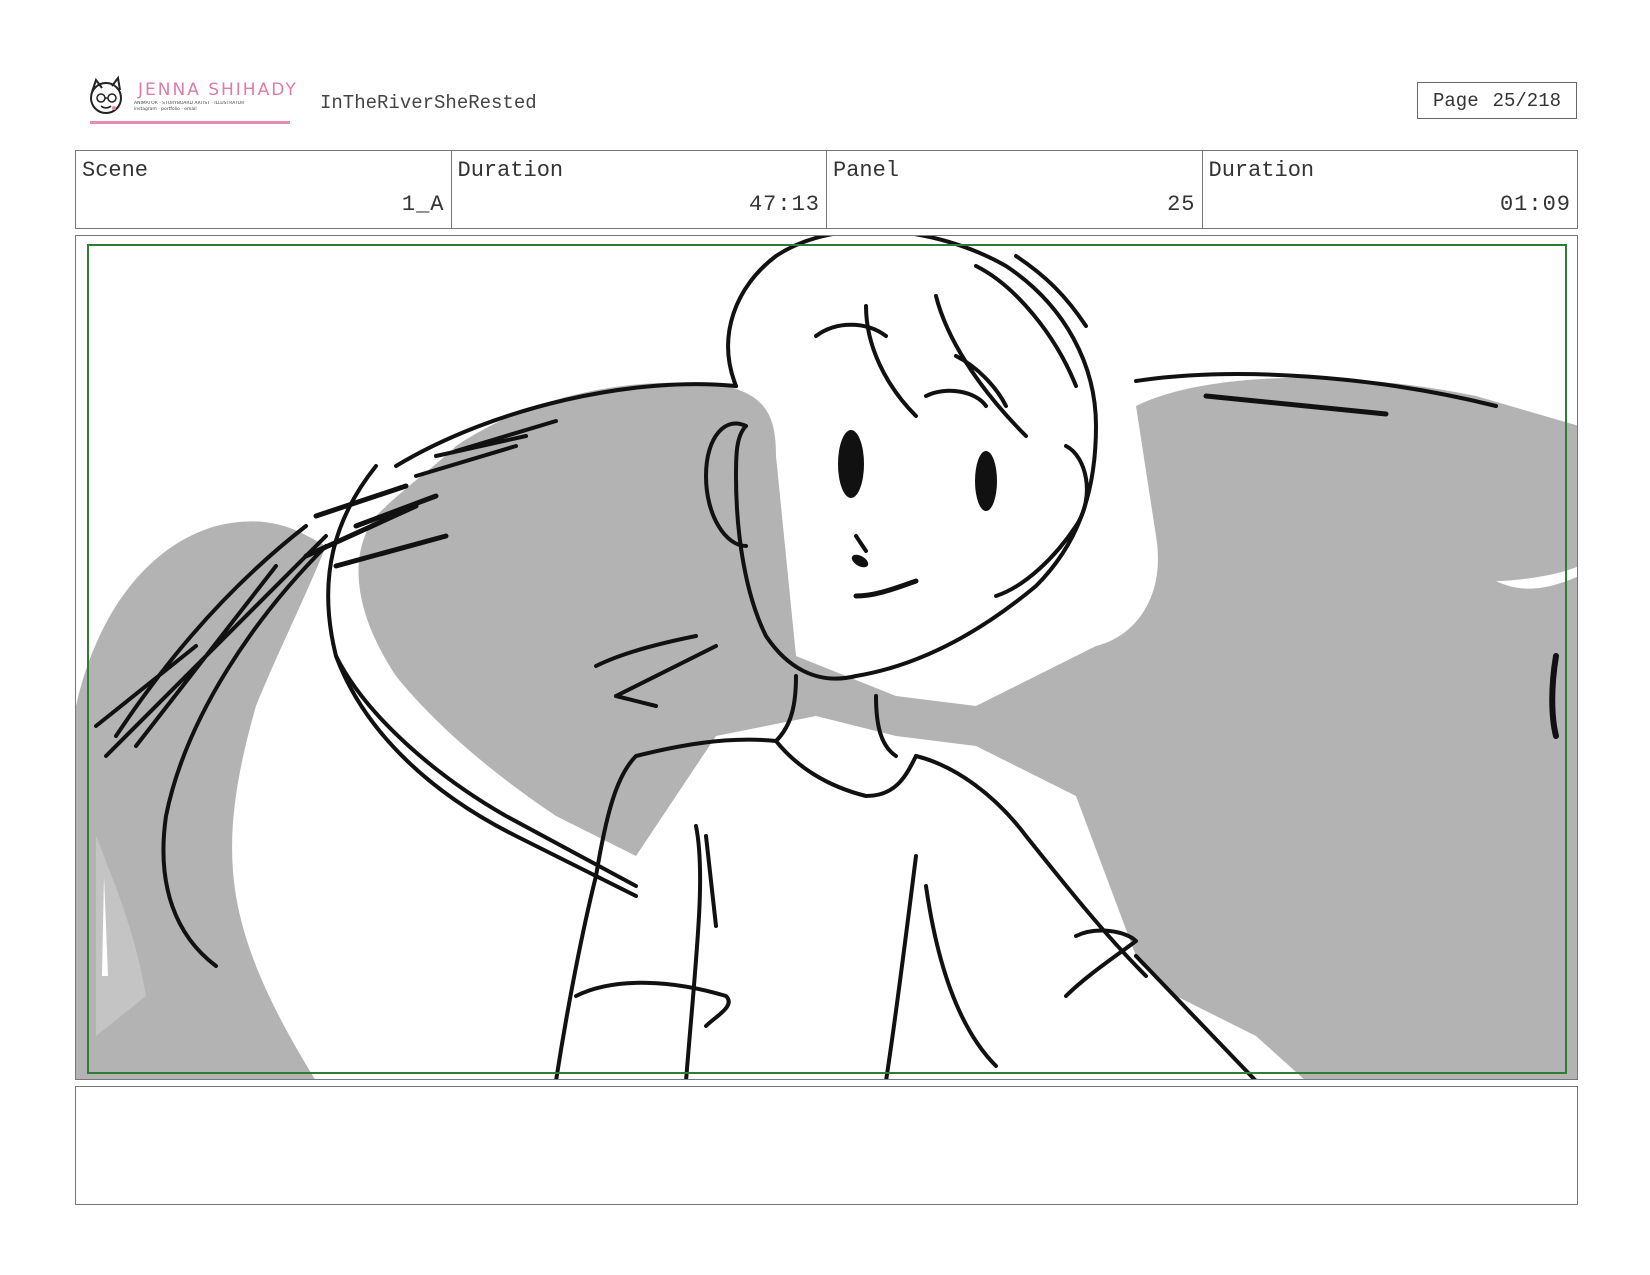 The width and height of the screenshot is (1650, 1275). Describe the element at coordinates (1015, 189) in the screenshot. I see `panel-cell: Panel 25` at that location.